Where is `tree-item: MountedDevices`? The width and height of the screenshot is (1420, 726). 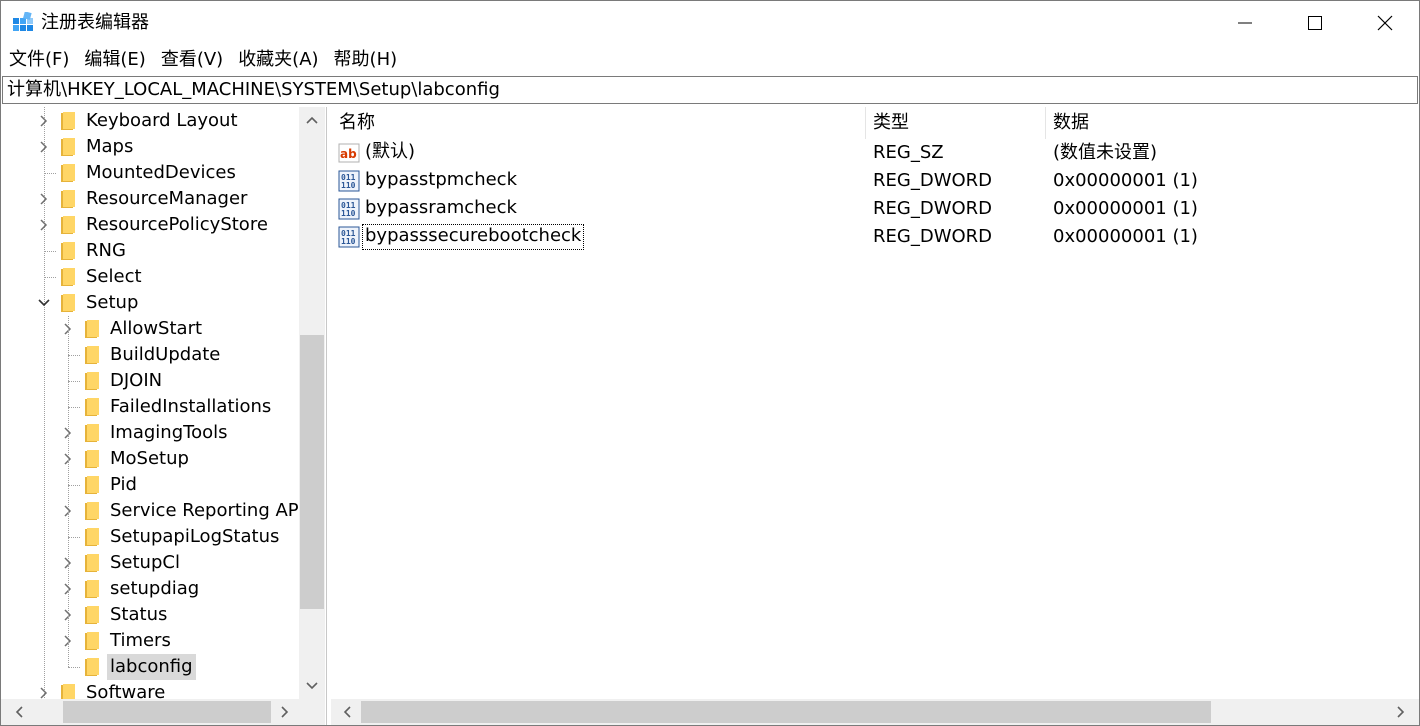 tree-item: MountedDevices is located at coordinates (150, 173).